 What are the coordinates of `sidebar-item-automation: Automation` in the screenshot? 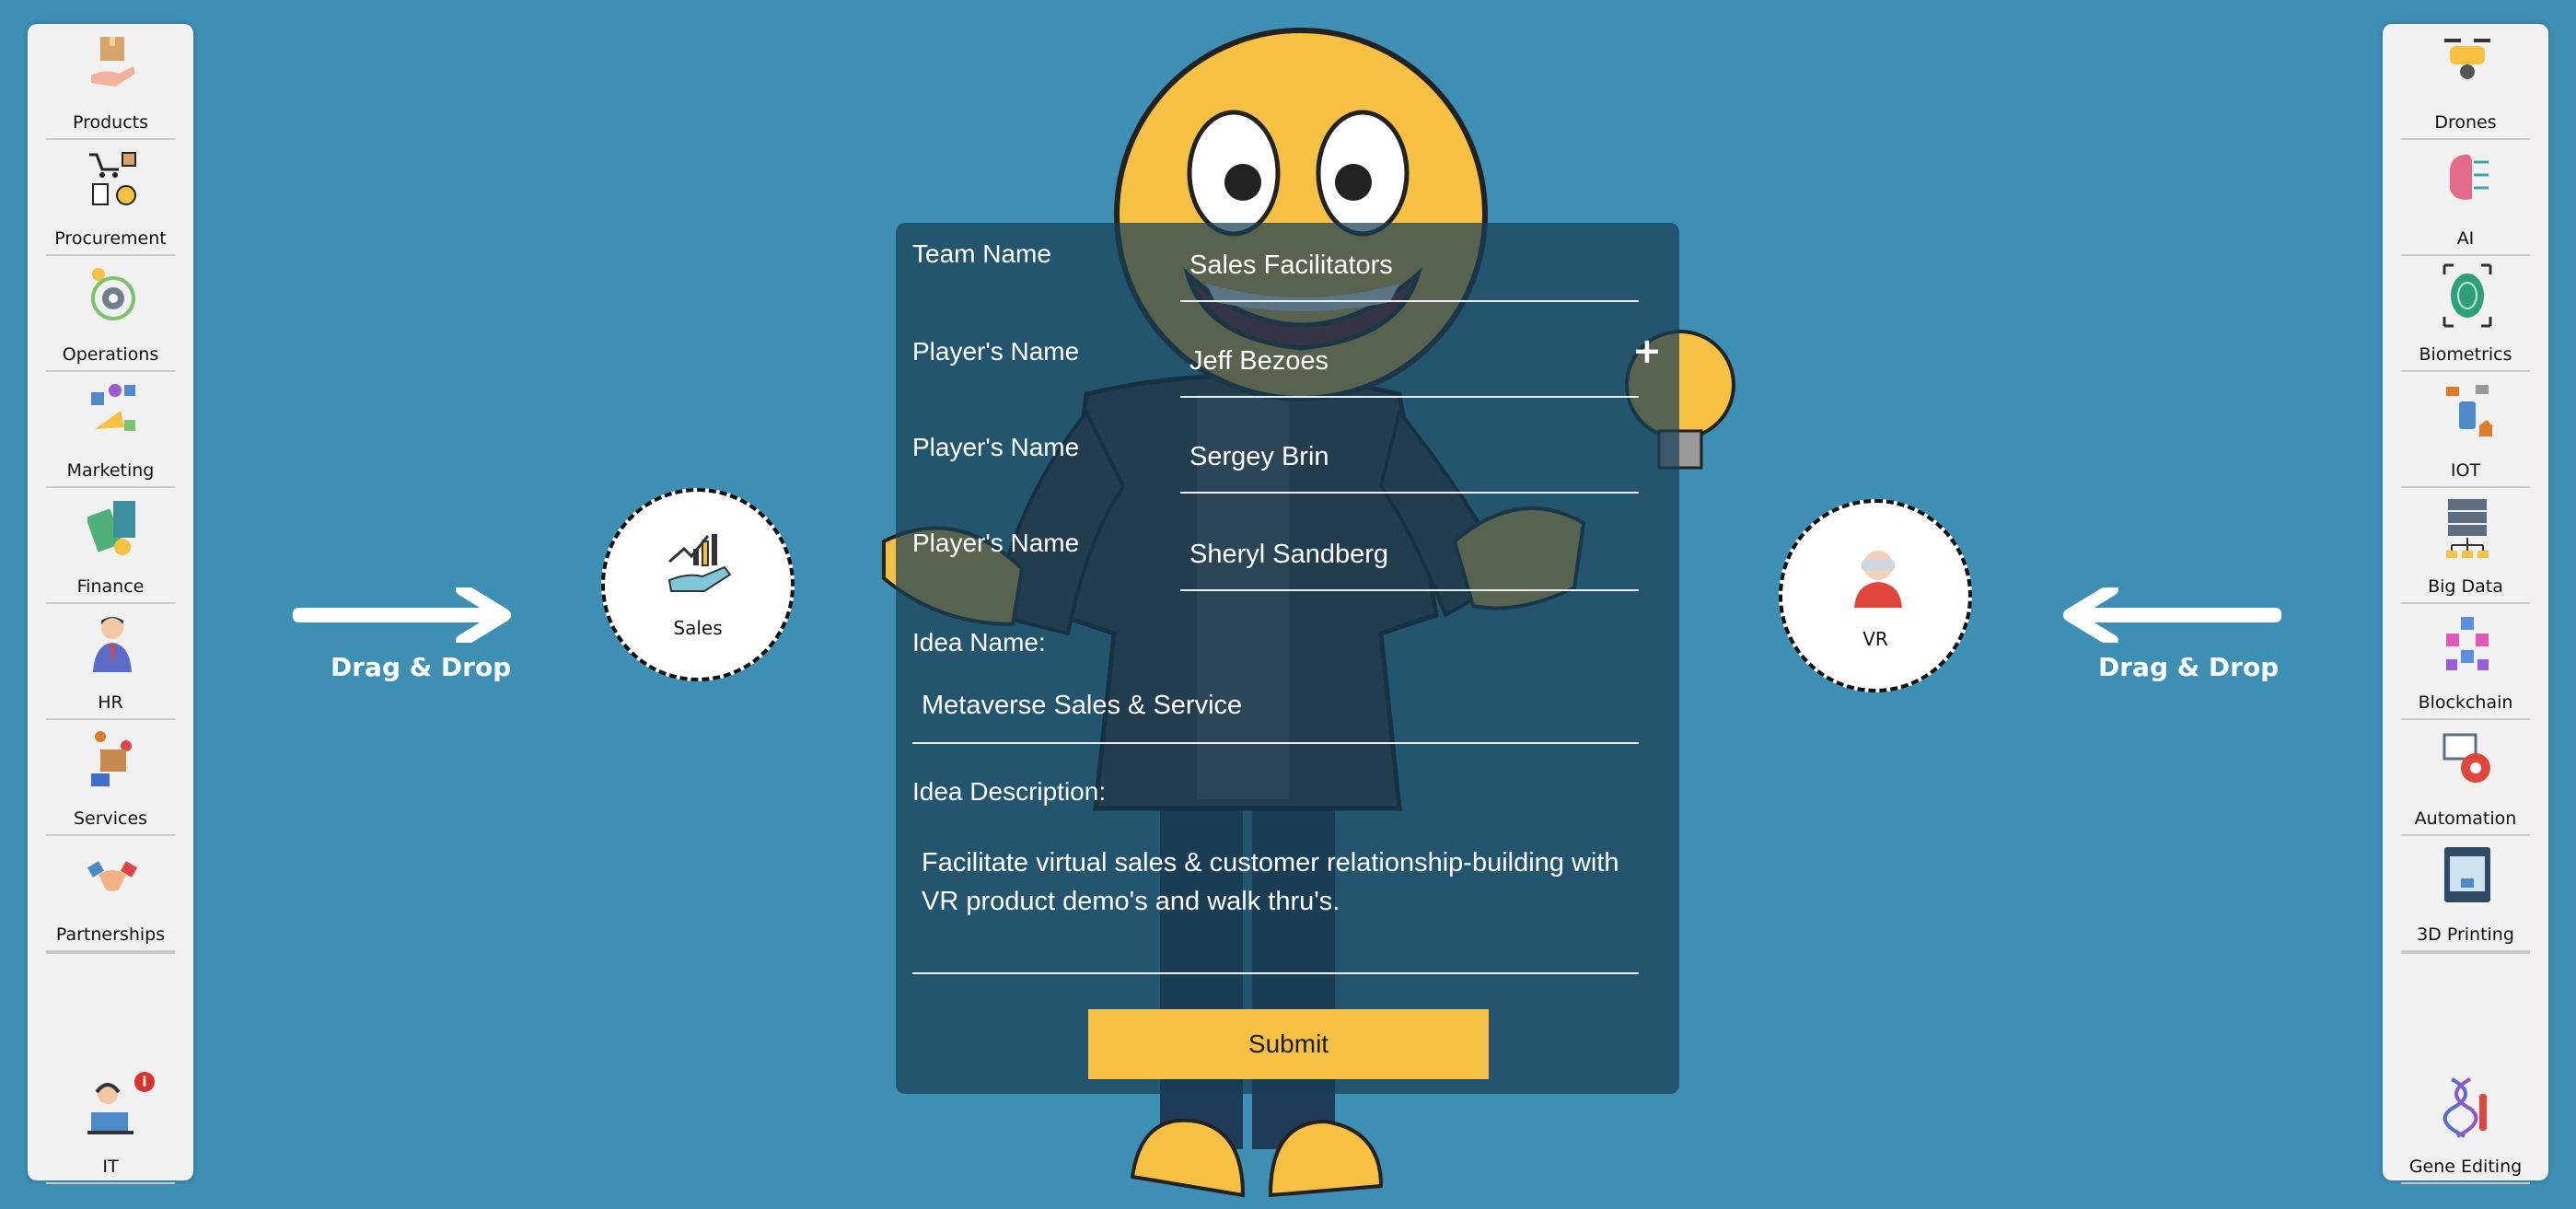 It's located at (2465, 778).